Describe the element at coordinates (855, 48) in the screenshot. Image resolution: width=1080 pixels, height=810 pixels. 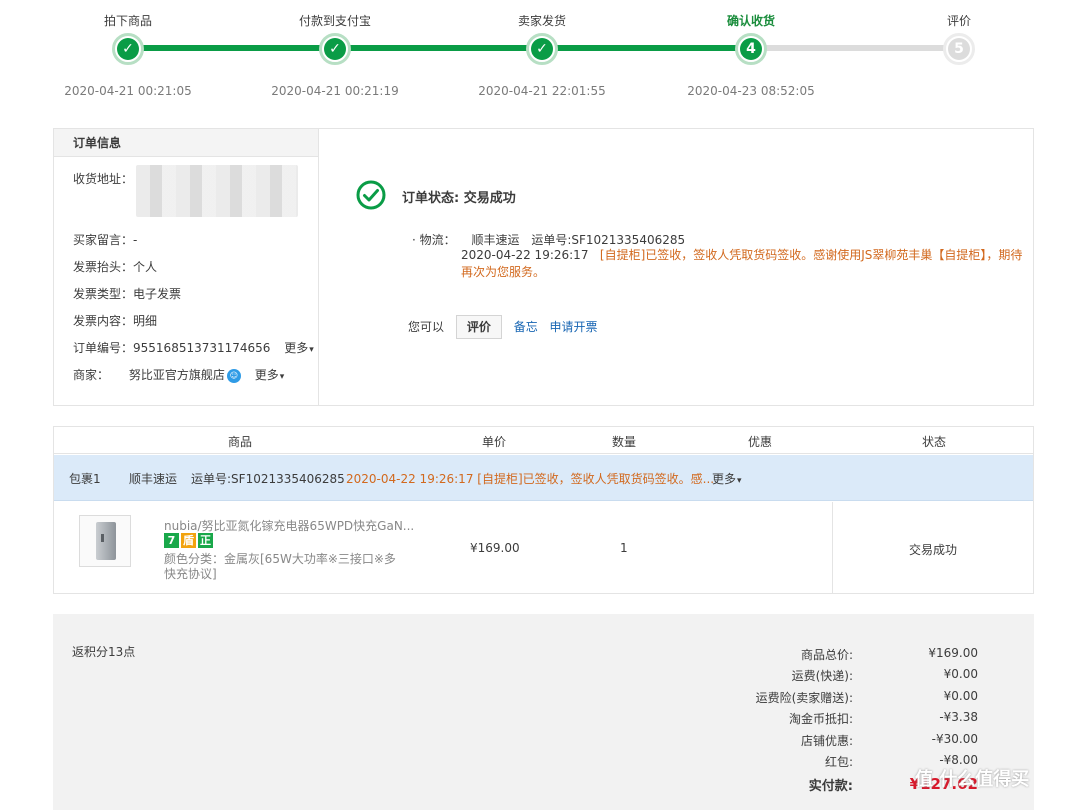
I see `progress-line-pending` at that location.